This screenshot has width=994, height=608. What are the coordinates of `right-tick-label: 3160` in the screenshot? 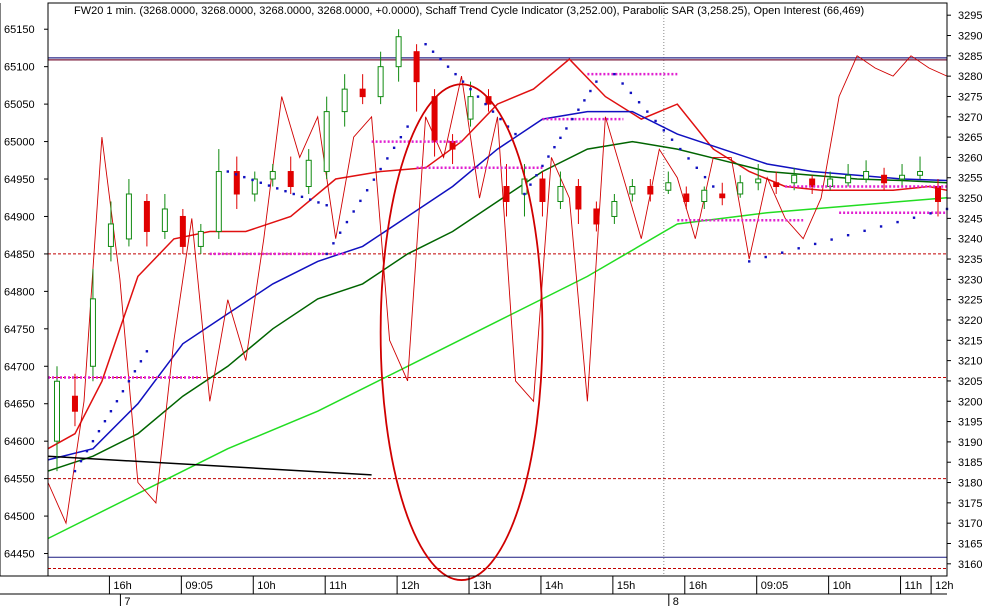 It's located at (970, 565).